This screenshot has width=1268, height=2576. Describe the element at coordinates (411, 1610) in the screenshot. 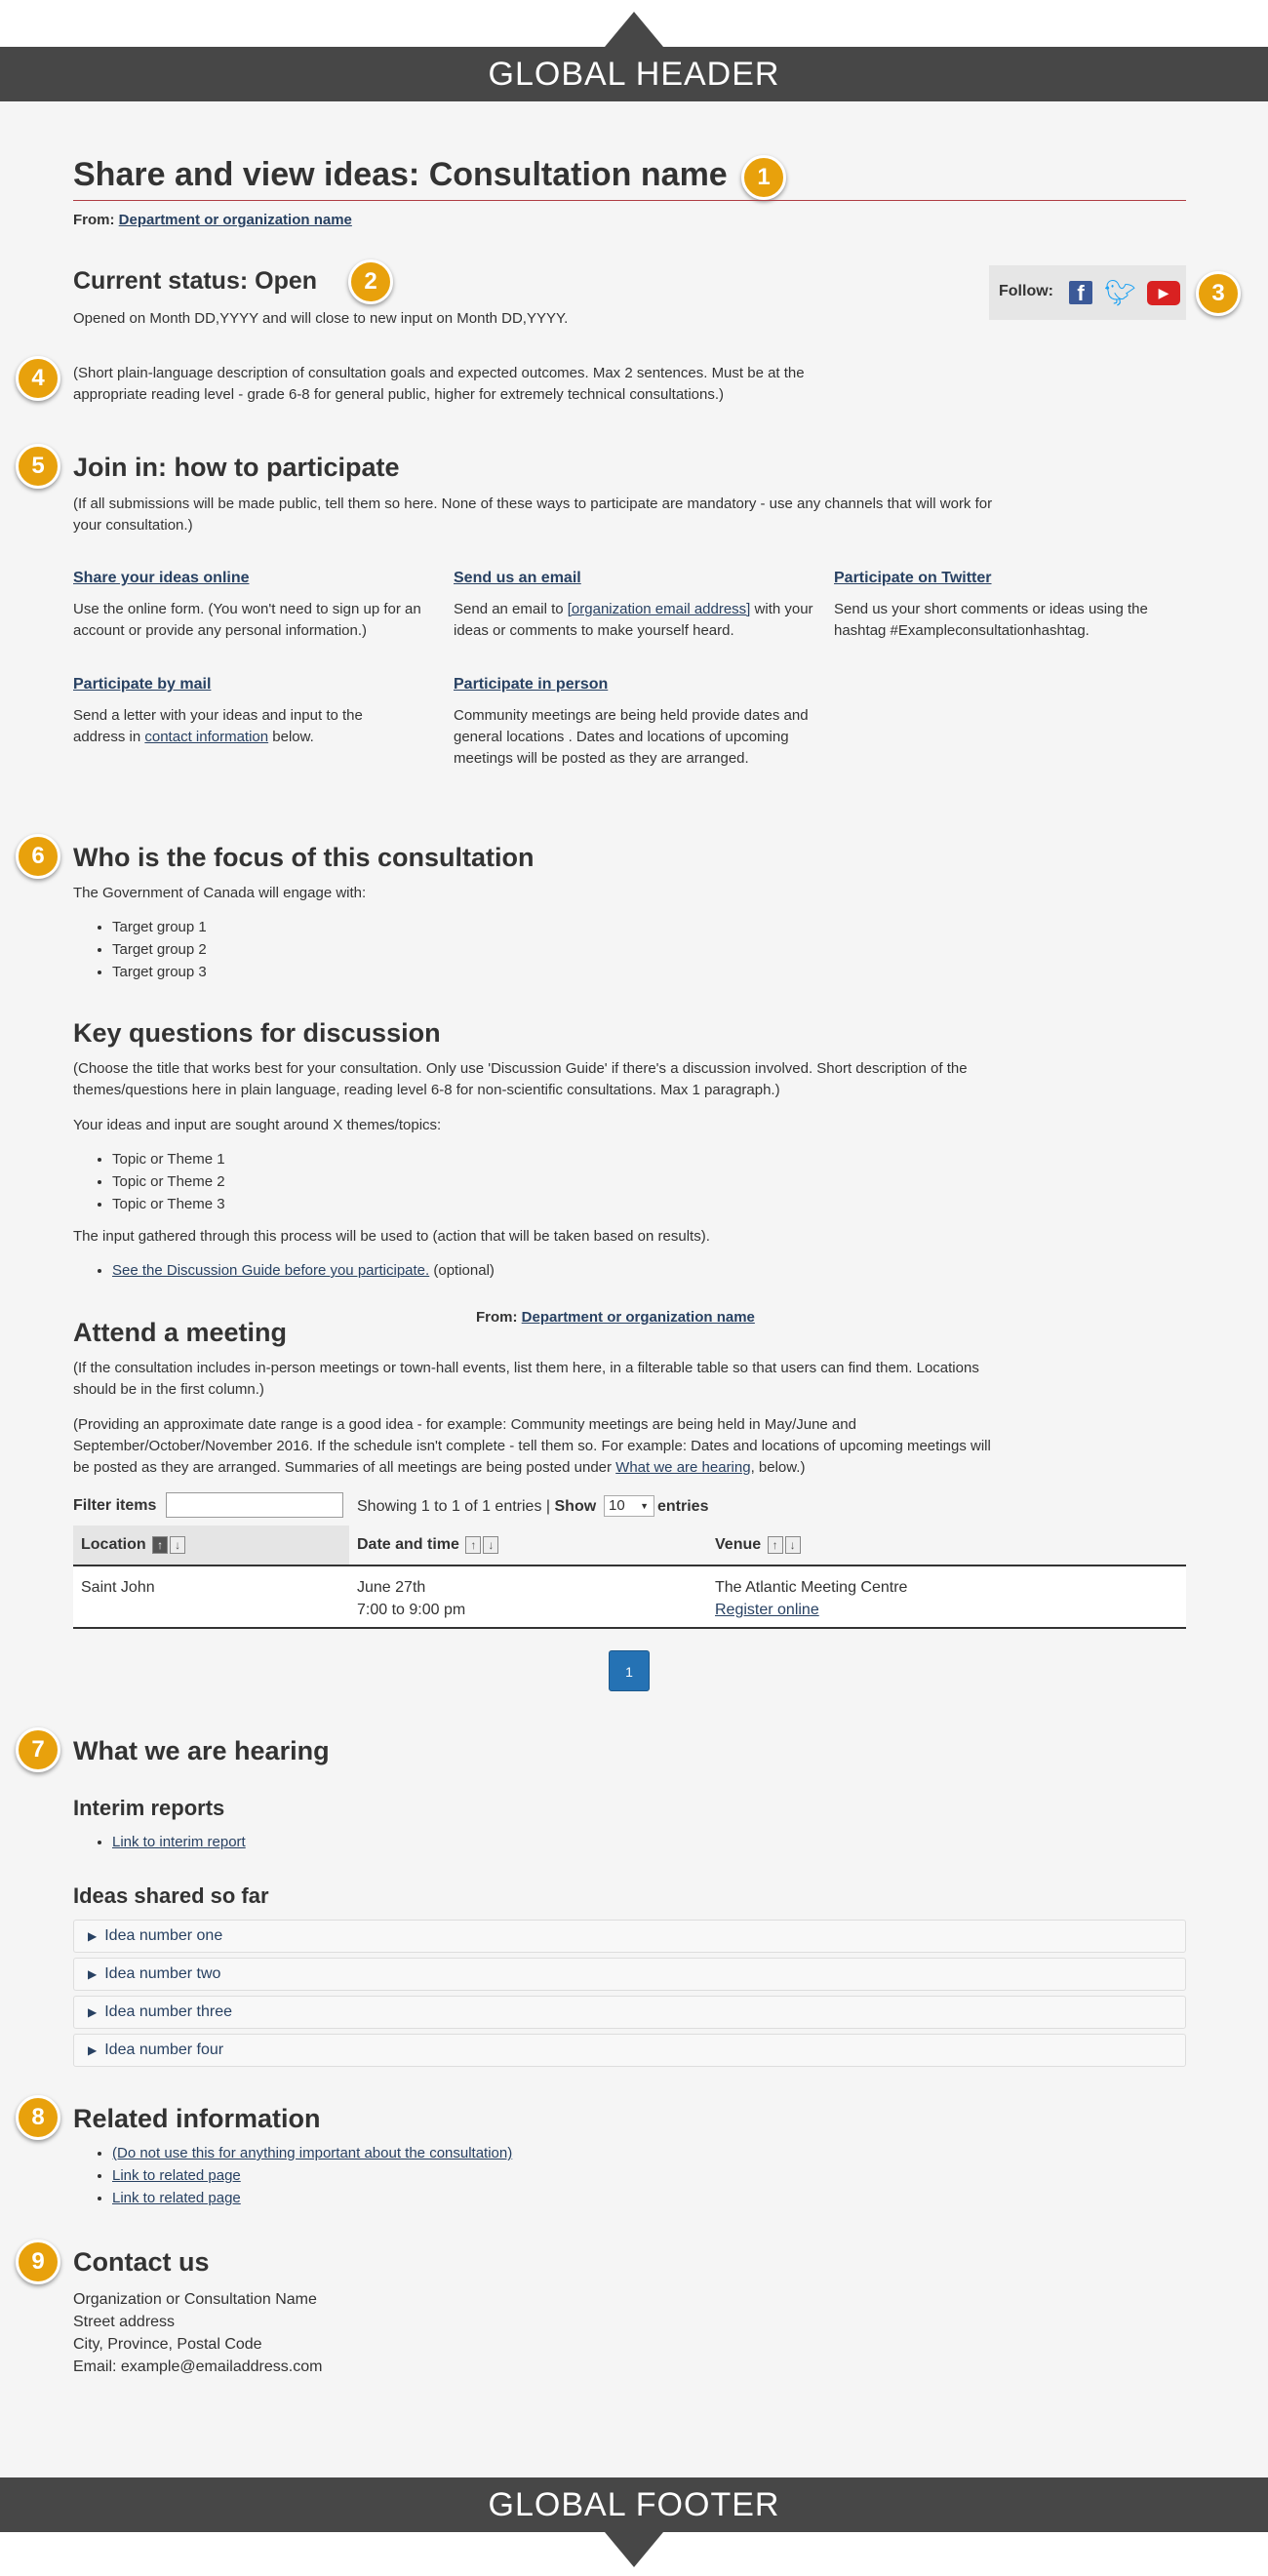

I see `meeting-time: 7:00 to 9:00 pm` at that location.